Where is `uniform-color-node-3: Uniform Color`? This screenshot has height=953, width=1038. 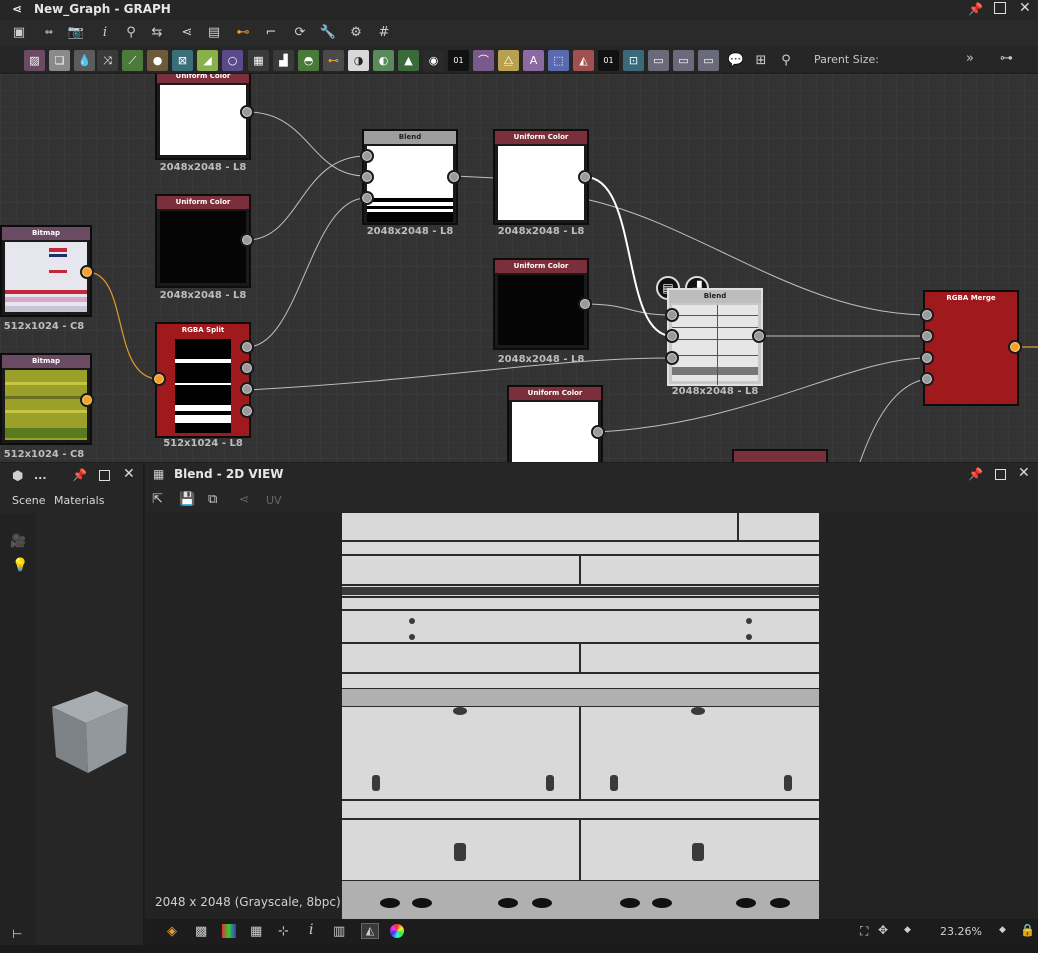
uniform-color-node-3: Uniform Color is located at coordinates (541, 177).